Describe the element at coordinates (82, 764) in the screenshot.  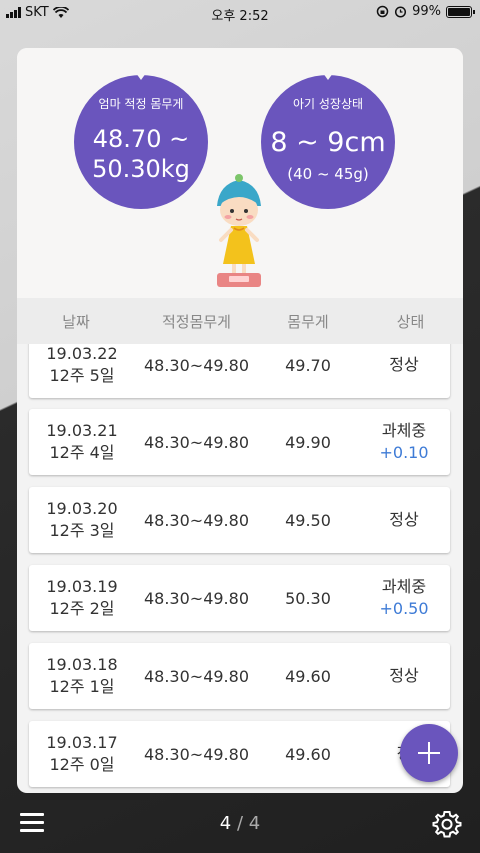
I see `row-week: 12주 0일` at that location.